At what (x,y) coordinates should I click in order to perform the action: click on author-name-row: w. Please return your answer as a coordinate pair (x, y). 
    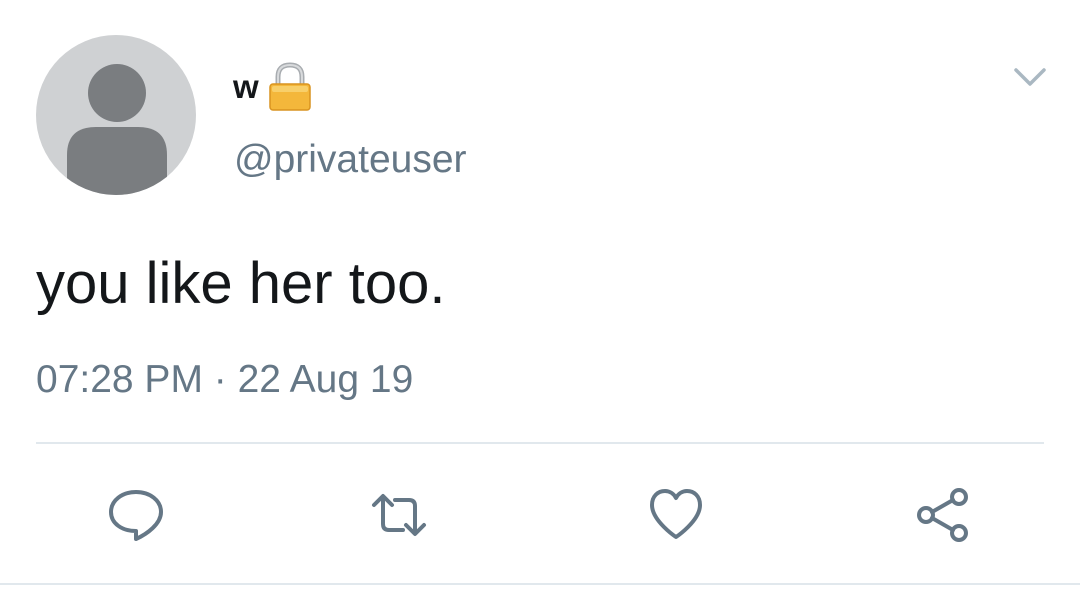
    Looking at the image, I should click on (273, 87).